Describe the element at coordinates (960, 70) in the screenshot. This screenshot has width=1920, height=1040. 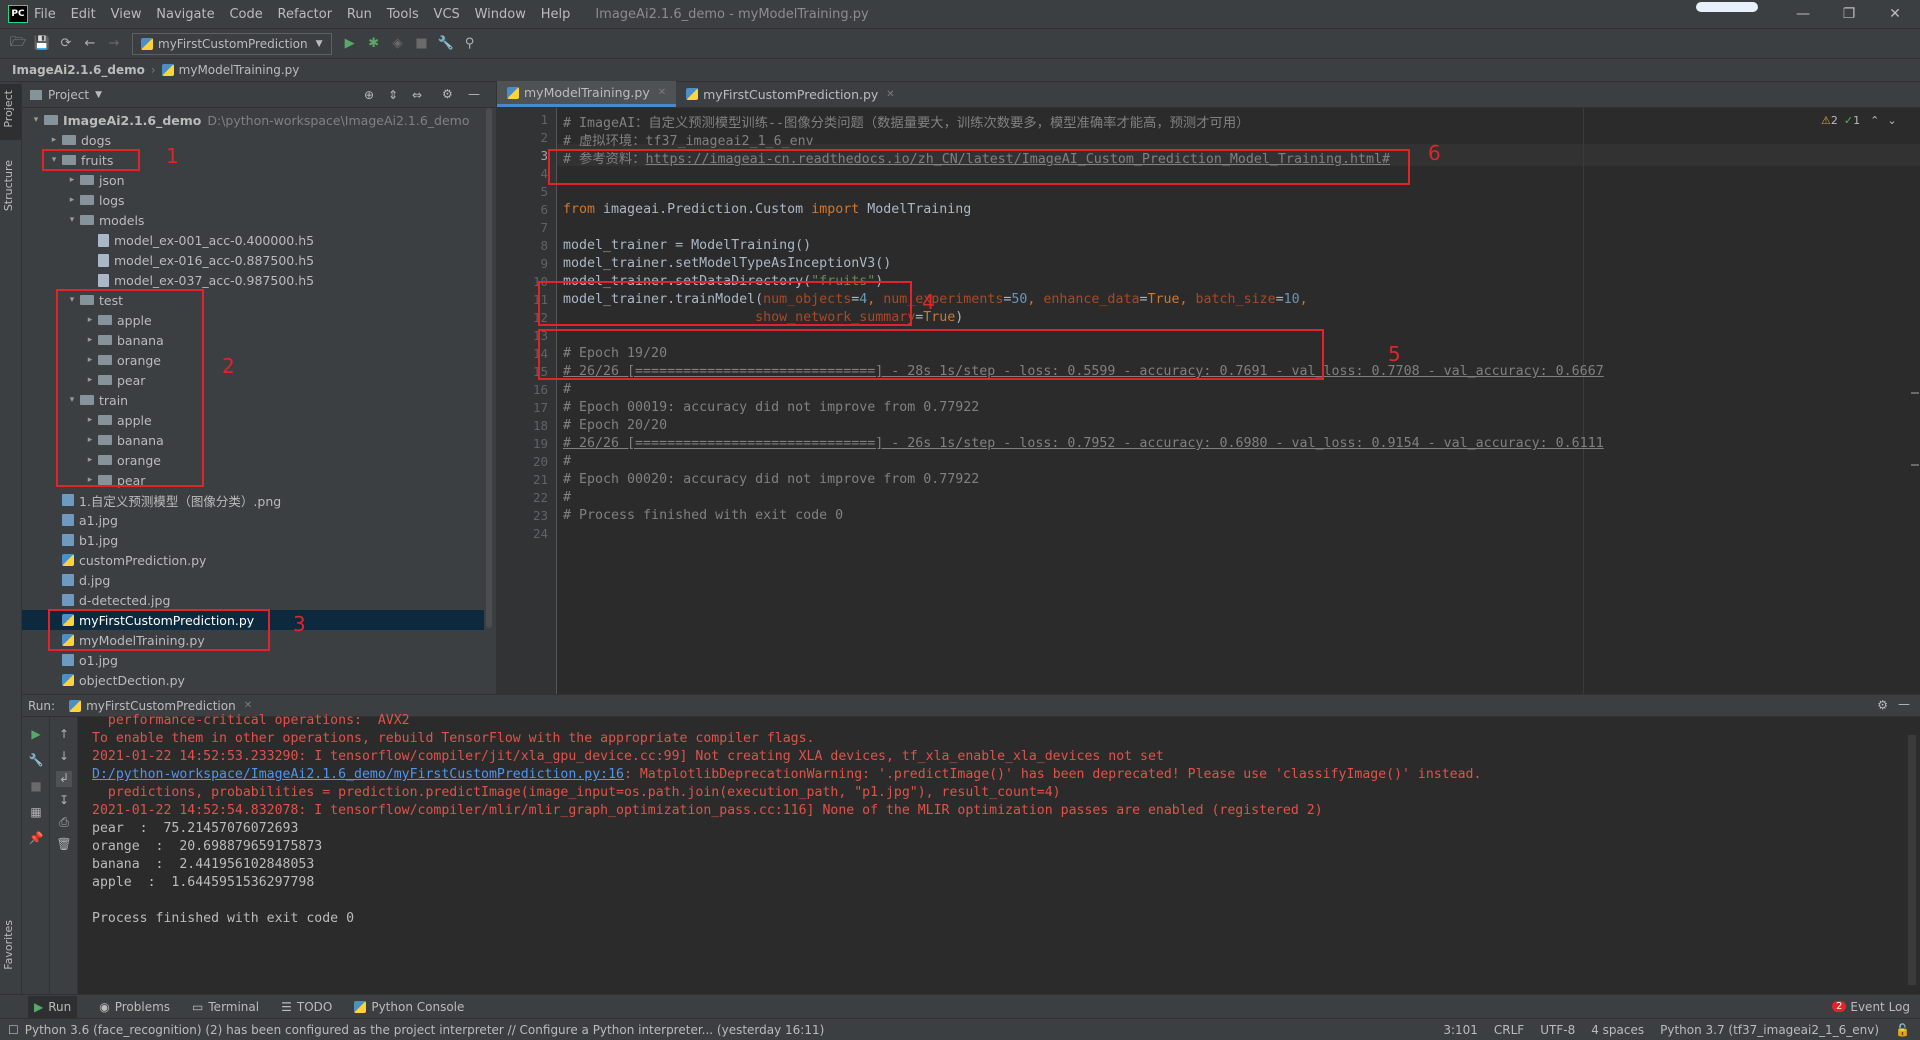
I see `breadcrumb: ImageAi2.1.6_demo › myModelTraining.py` at that location.